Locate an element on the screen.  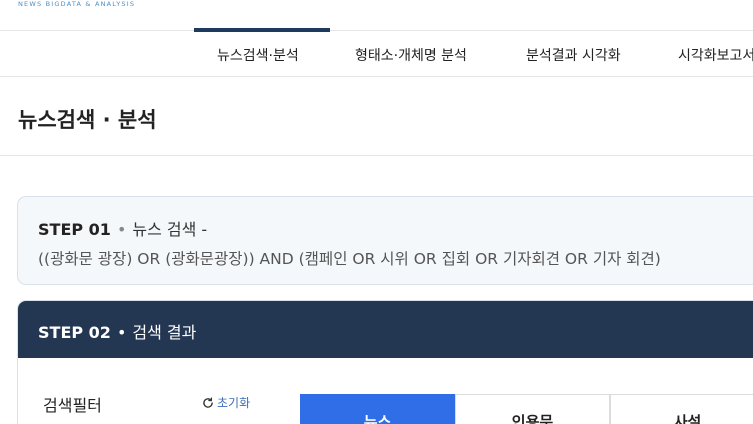
step1-title: 뉴스 검색 - is located at coordinates (170, 229).